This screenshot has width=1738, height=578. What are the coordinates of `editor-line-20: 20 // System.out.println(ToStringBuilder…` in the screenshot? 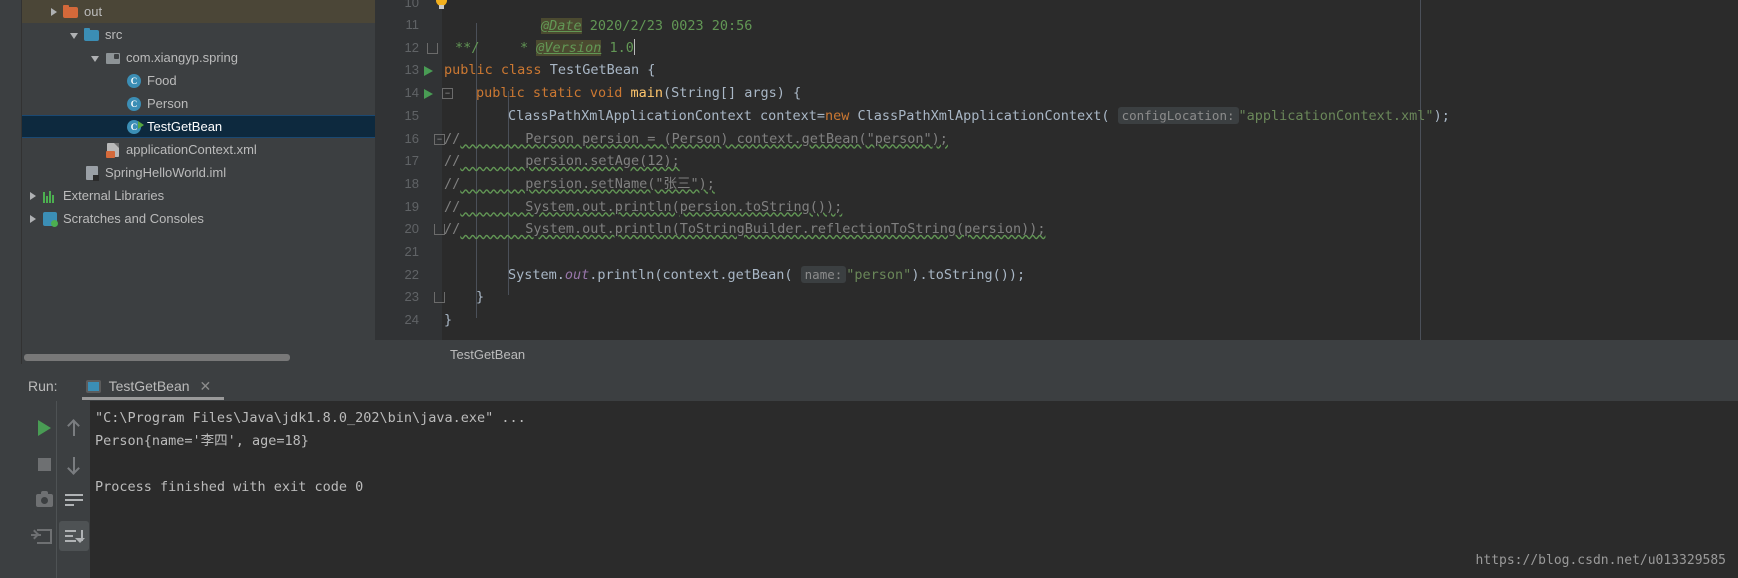 It's located at (1056, 229).